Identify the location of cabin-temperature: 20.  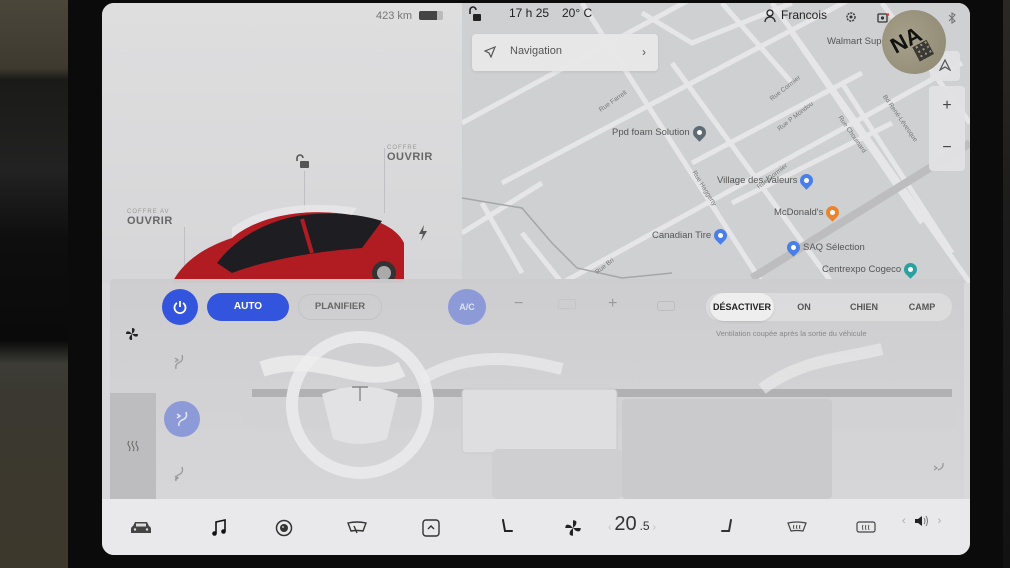
(625, 524).